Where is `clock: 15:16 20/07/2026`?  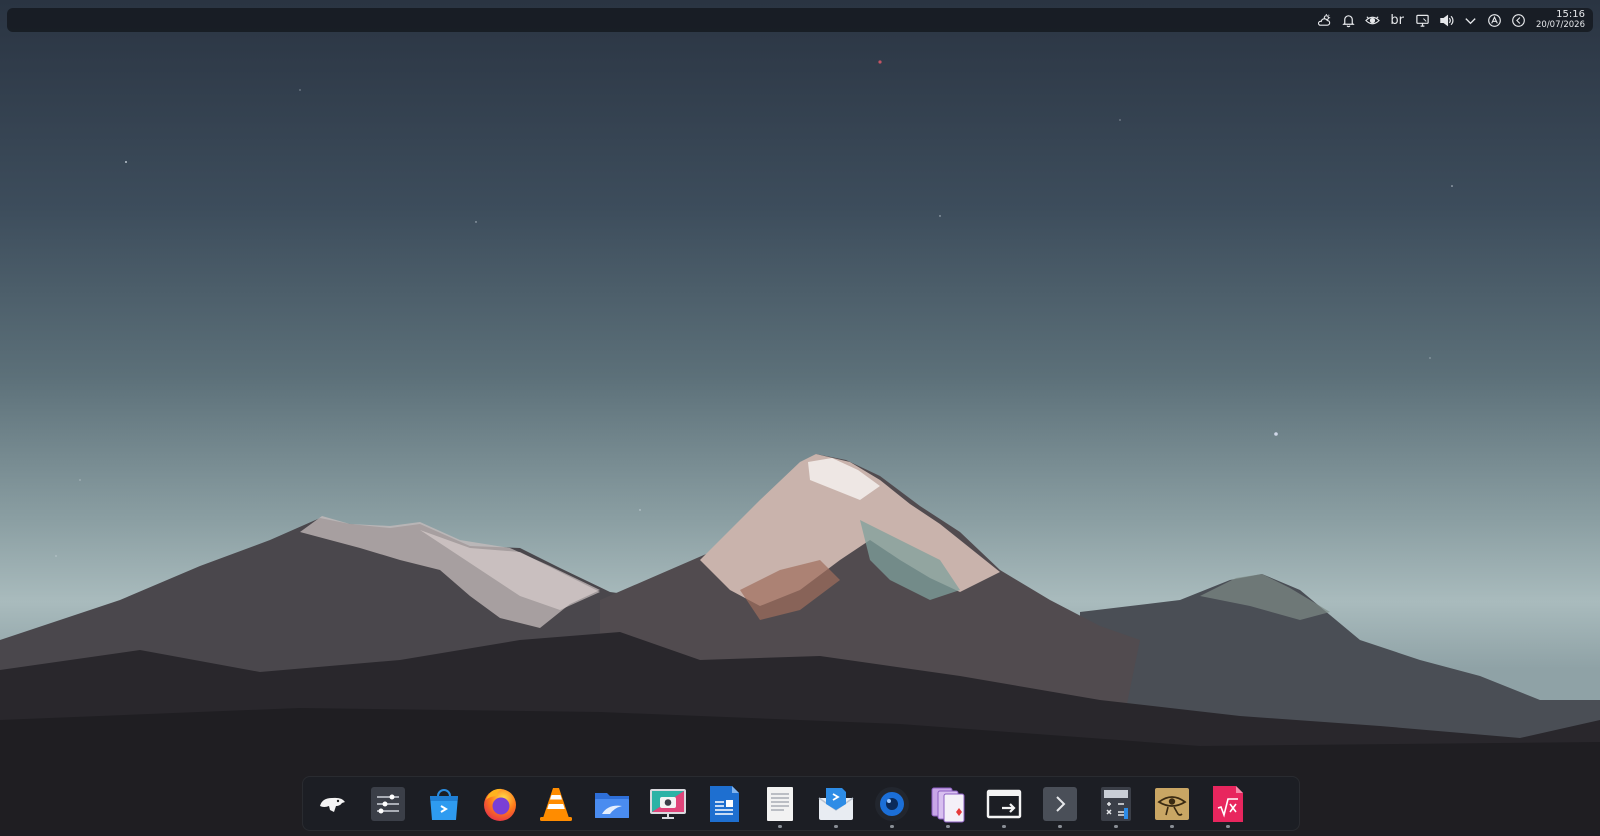 clock: 15:16 20/07/2026 is located at coordinates (1560, 20).